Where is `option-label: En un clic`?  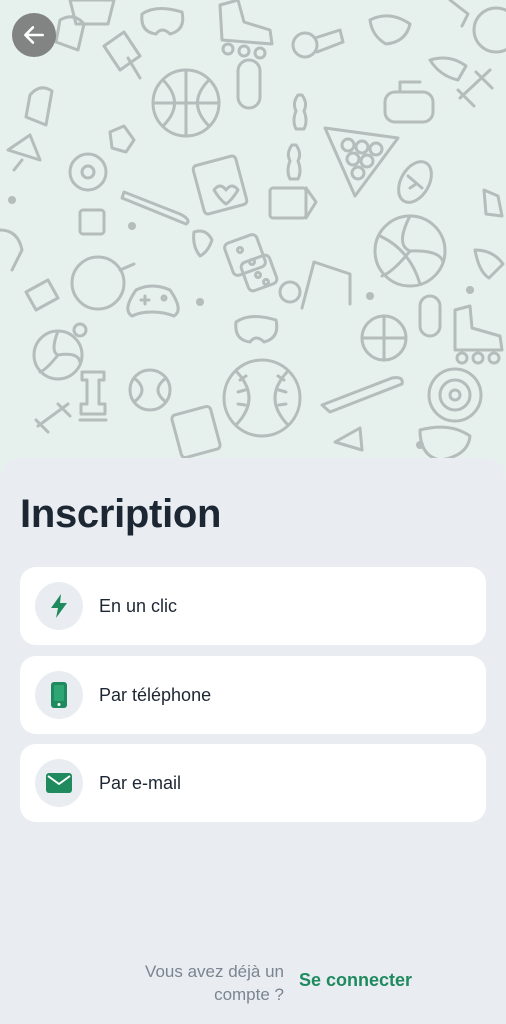
option-label: En un clic is located at coordinates (138, 605).